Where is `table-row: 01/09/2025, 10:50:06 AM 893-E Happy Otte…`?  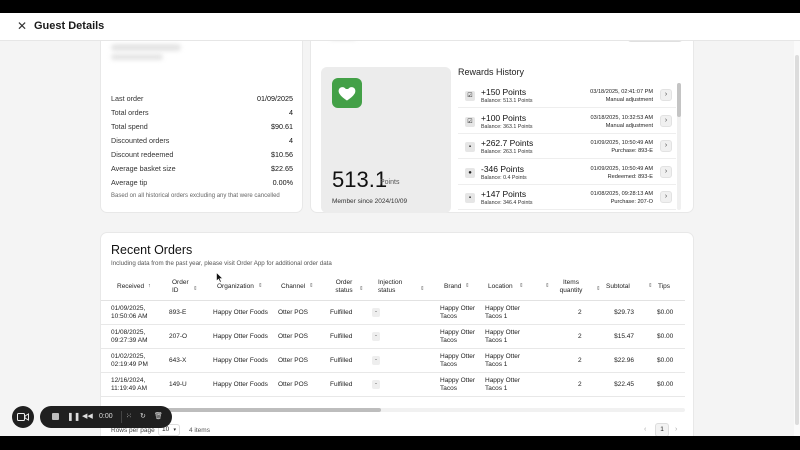 table-row: 01/09/2025, 10:50:06 AM 893-E Happy Otte… is located at coordinates (393, 313).